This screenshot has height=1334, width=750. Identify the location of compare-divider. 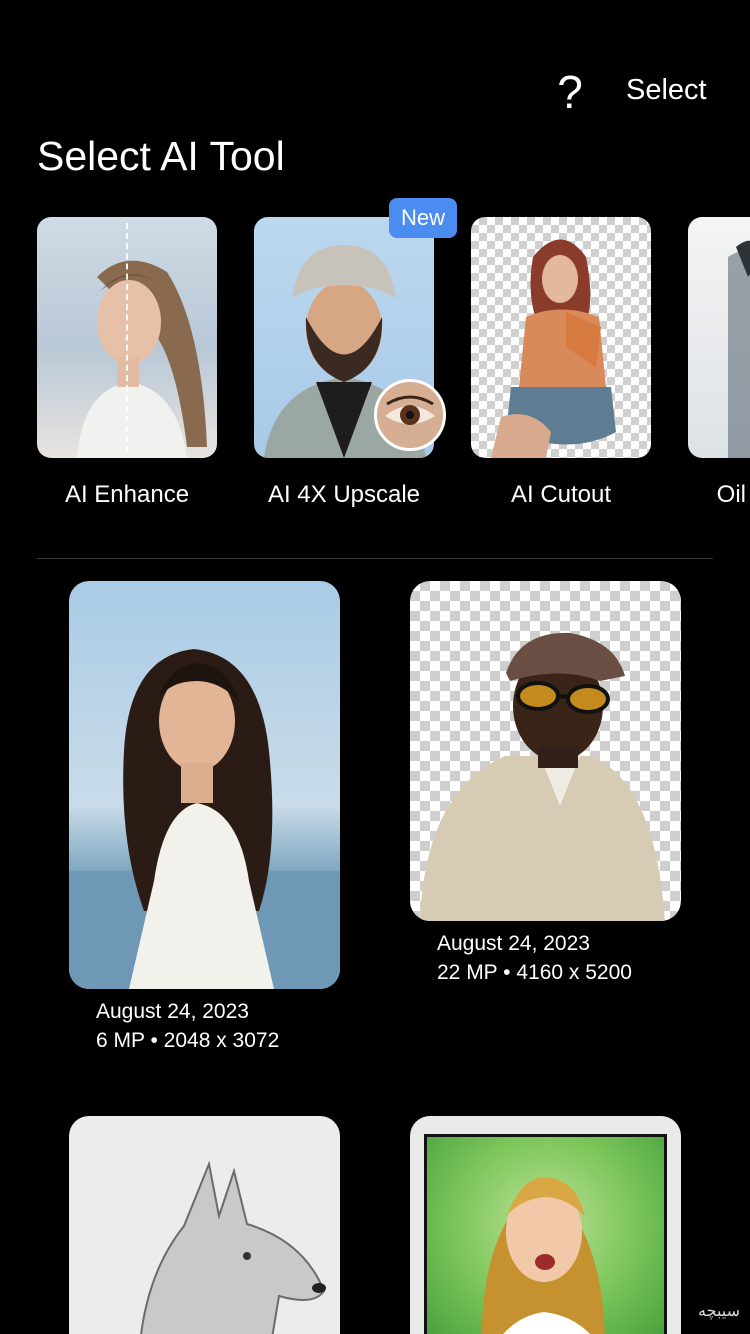
(127, 337).